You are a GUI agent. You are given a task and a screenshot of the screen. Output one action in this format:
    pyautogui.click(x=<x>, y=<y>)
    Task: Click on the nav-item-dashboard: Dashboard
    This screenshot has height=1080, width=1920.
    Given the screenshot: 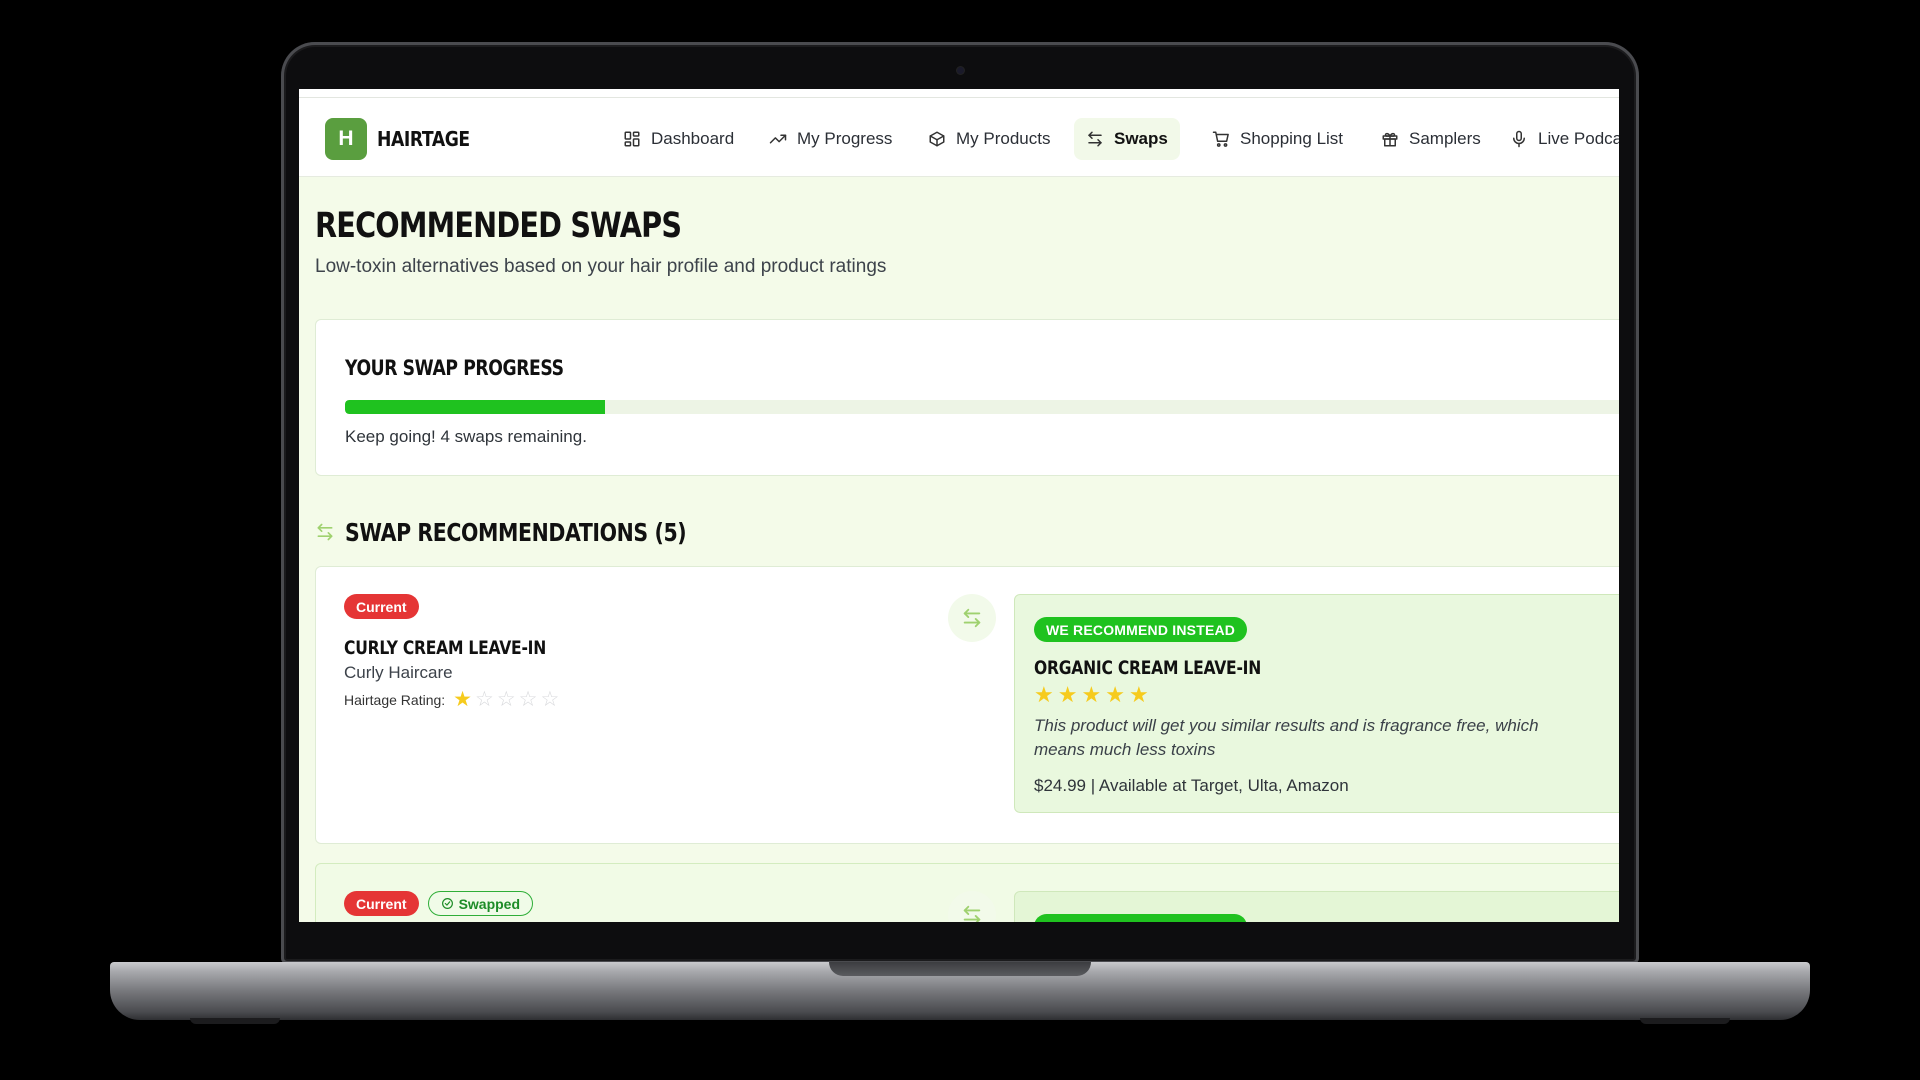 What is the action you would take?
    pyautogui.click(x=678, y=139)
    